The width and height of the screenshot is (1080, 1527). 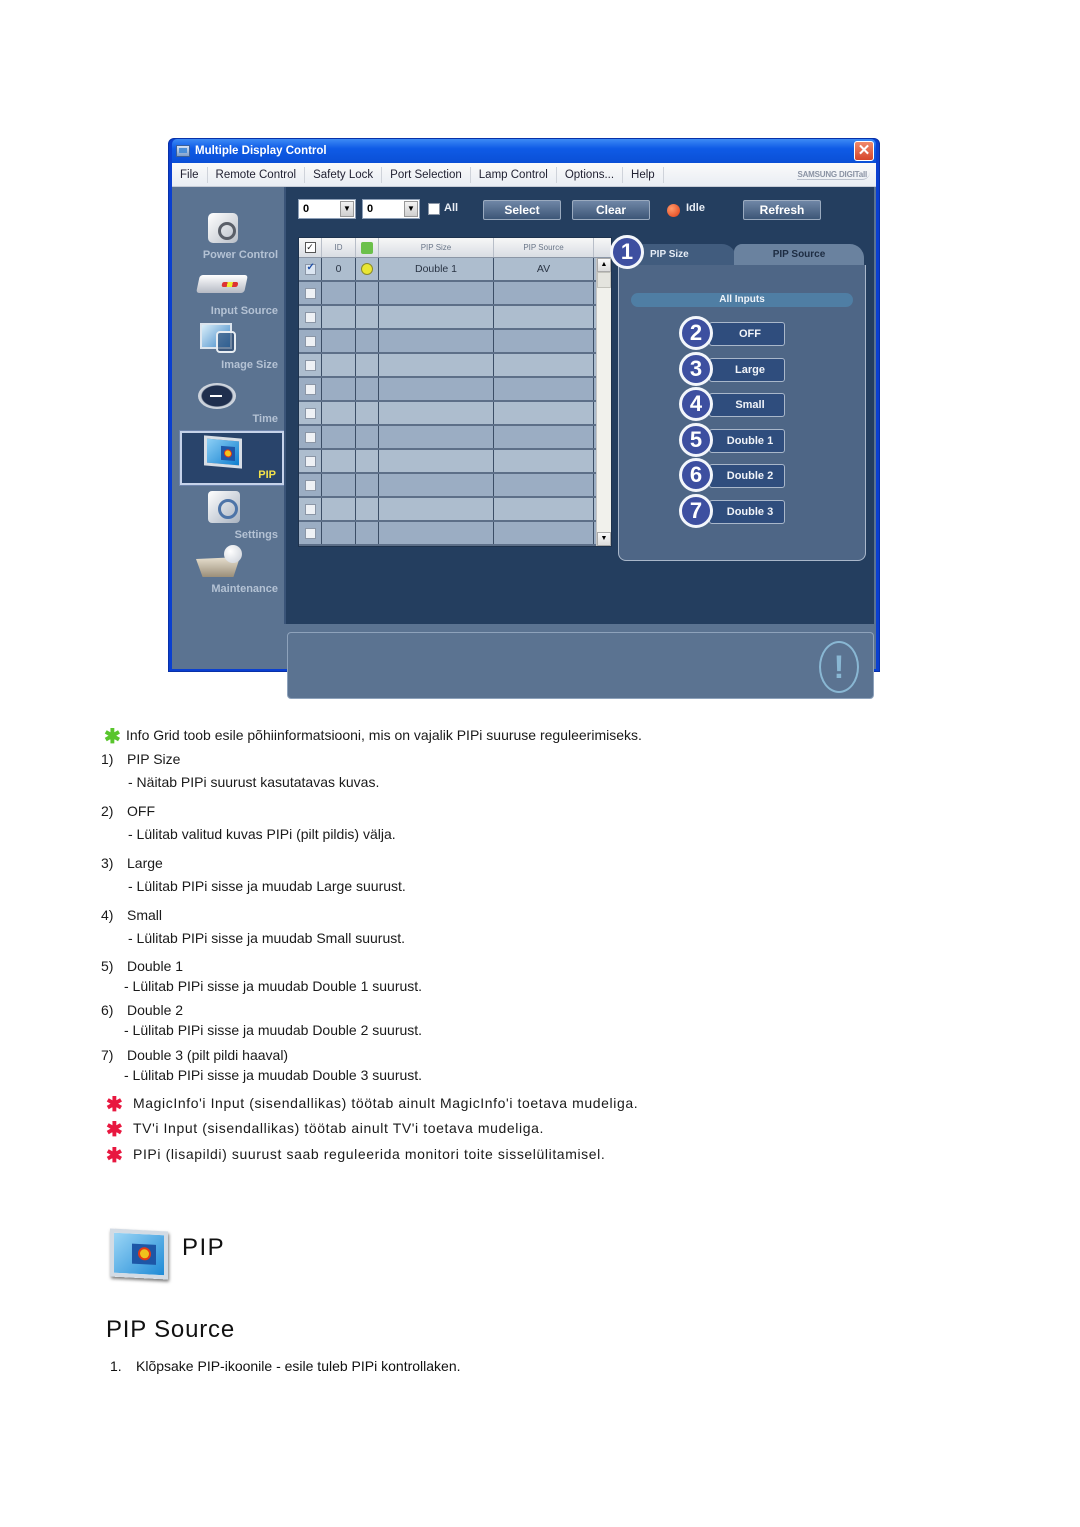 What do you see at coordinates (604, 539) in the screenshot?
I see `scroll-down-icon: ▼` at bounding box center [604, 539].